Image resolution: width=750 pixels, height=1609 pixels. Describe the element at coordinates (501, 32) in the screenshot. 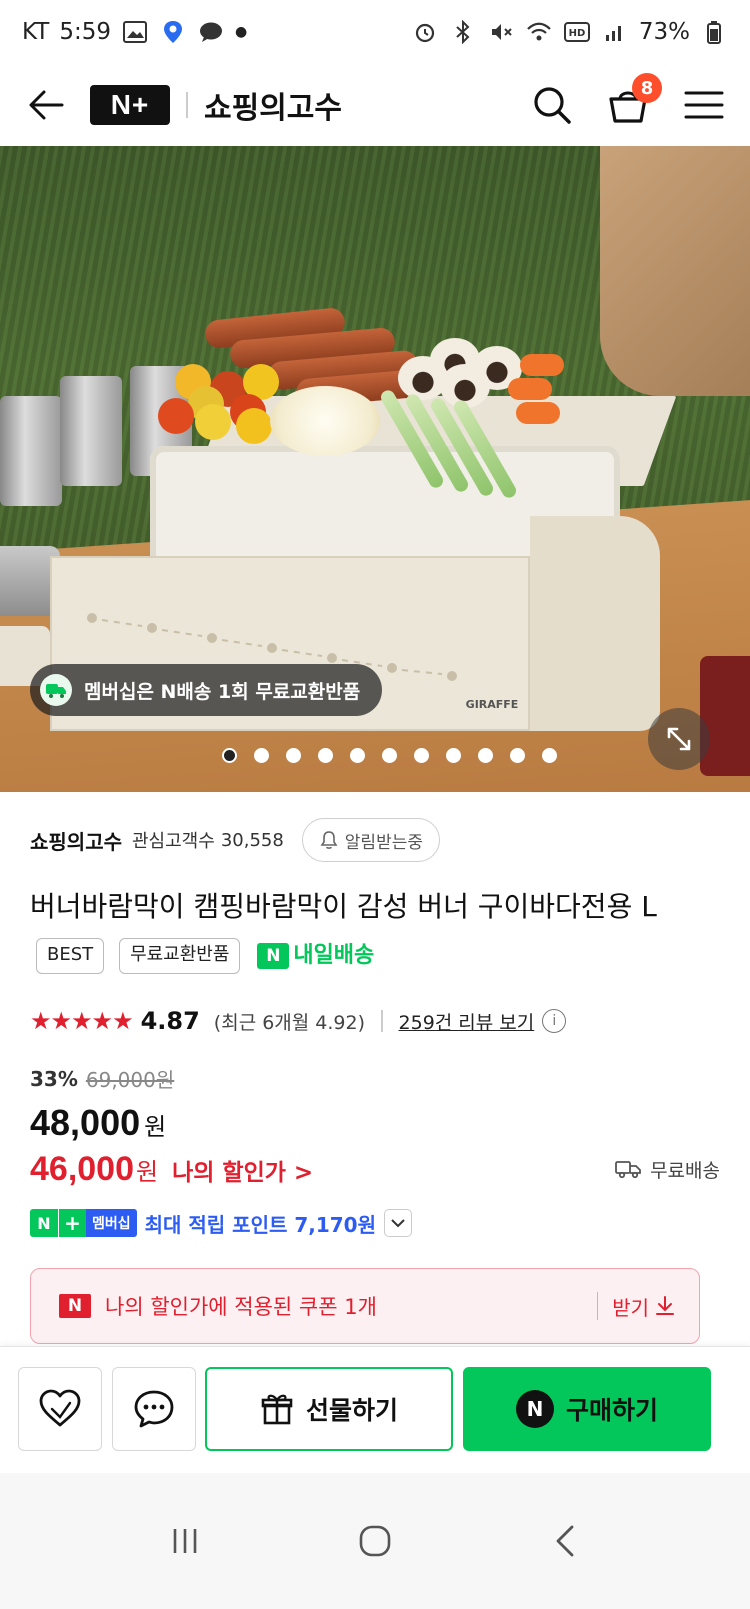

I see `mute-icon` at that location.